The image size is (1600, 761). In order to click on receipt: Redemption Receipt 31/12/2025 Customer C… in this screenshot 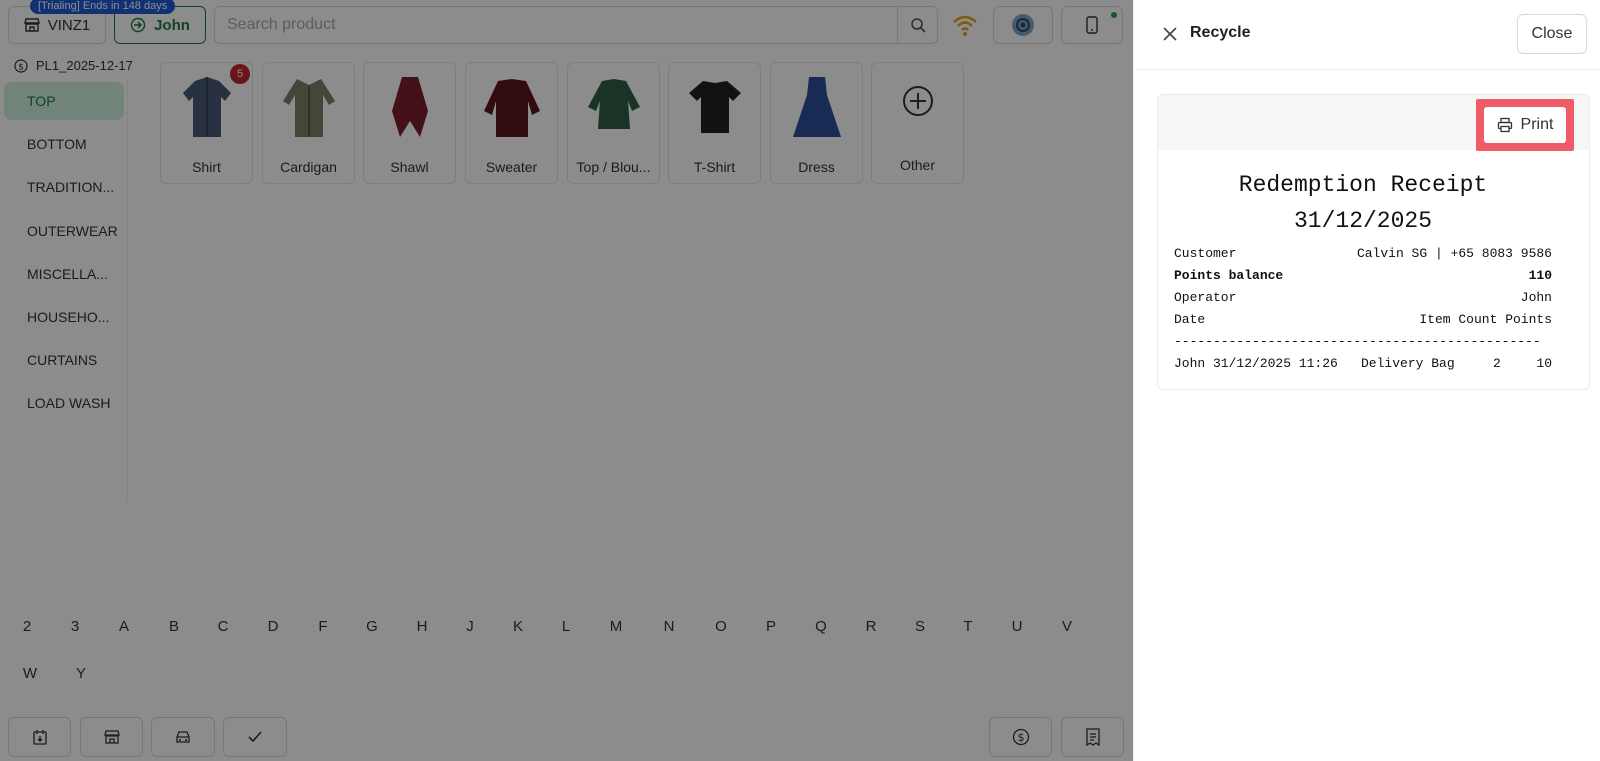, I will do `click(1363, 271)`.